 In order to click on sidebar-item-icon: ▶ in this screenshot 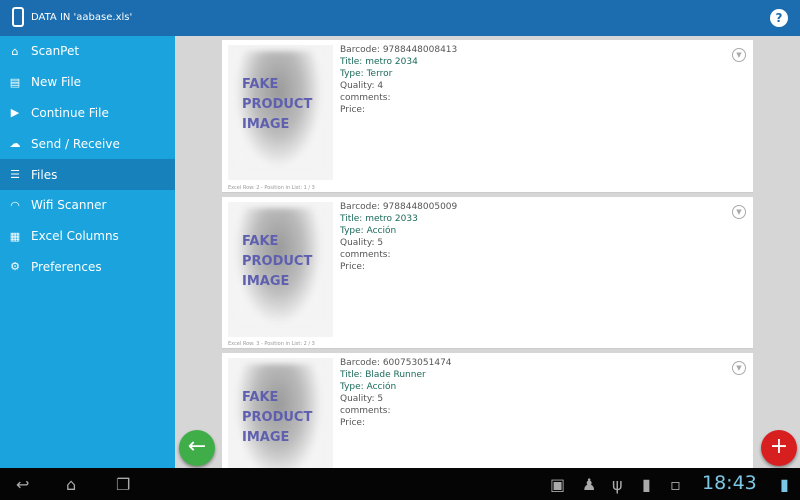, I will do `click(15, 113)`.